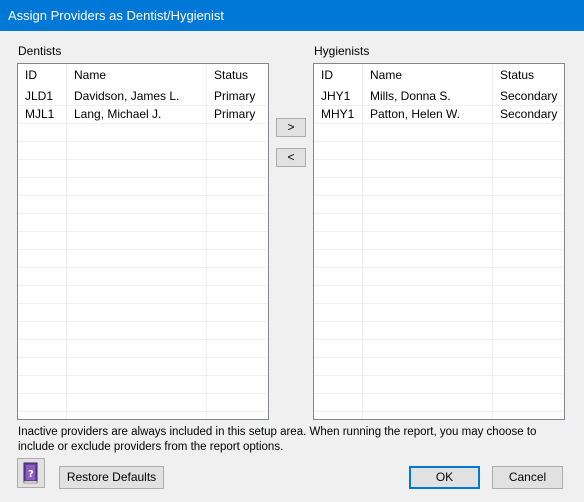 The image size is (584, 502). I want to click on hygienists-list-header: ID Name Status, so click(439, 75).